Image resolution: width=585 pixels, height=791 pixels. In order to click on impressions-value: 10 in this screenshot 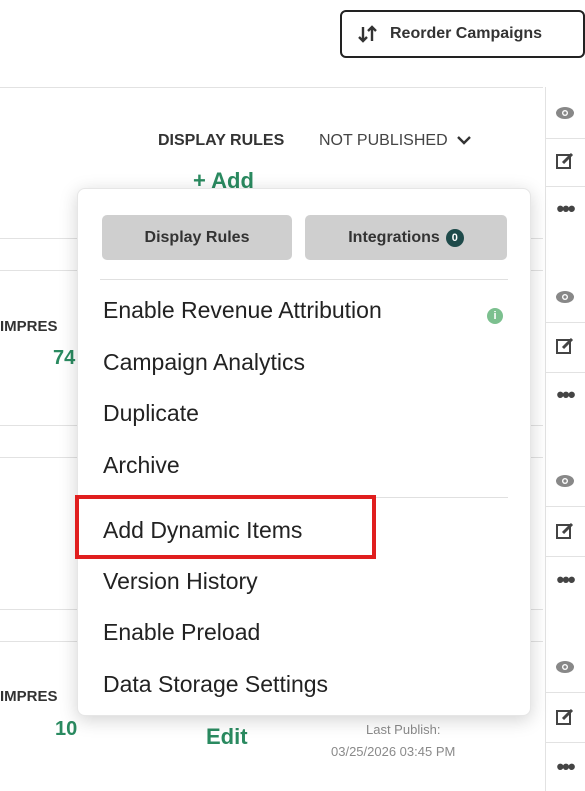, I will do `click(66, 729)`.